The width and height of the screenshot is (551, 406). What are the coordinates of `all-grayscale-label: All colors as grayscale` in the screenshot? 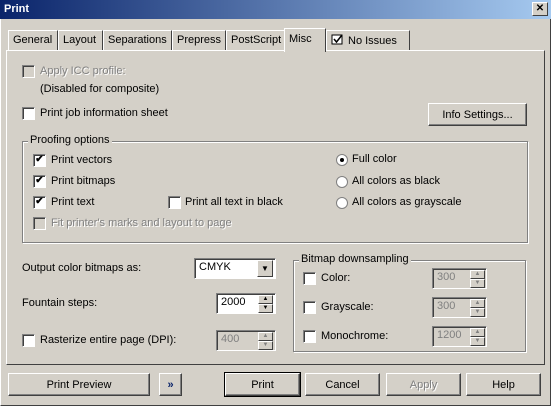 It's located at (407, 202).